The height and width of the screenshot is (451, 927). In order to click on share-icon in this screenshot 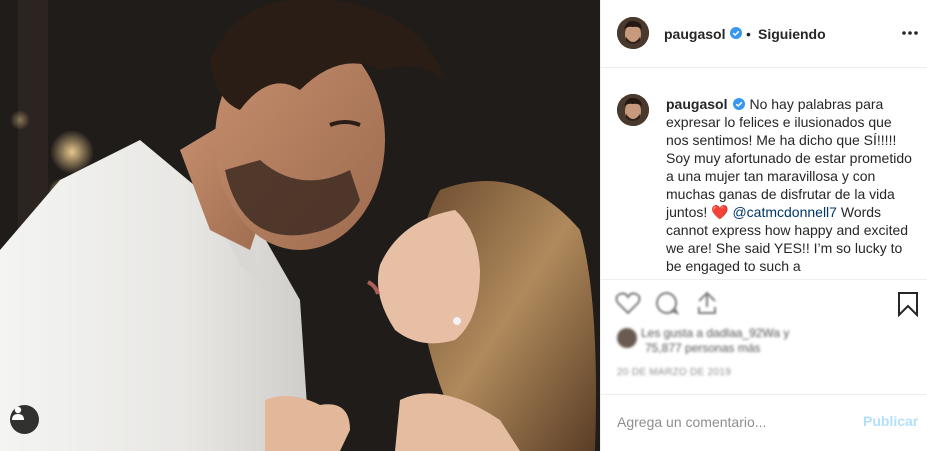, I will do `click(707, 303)`.